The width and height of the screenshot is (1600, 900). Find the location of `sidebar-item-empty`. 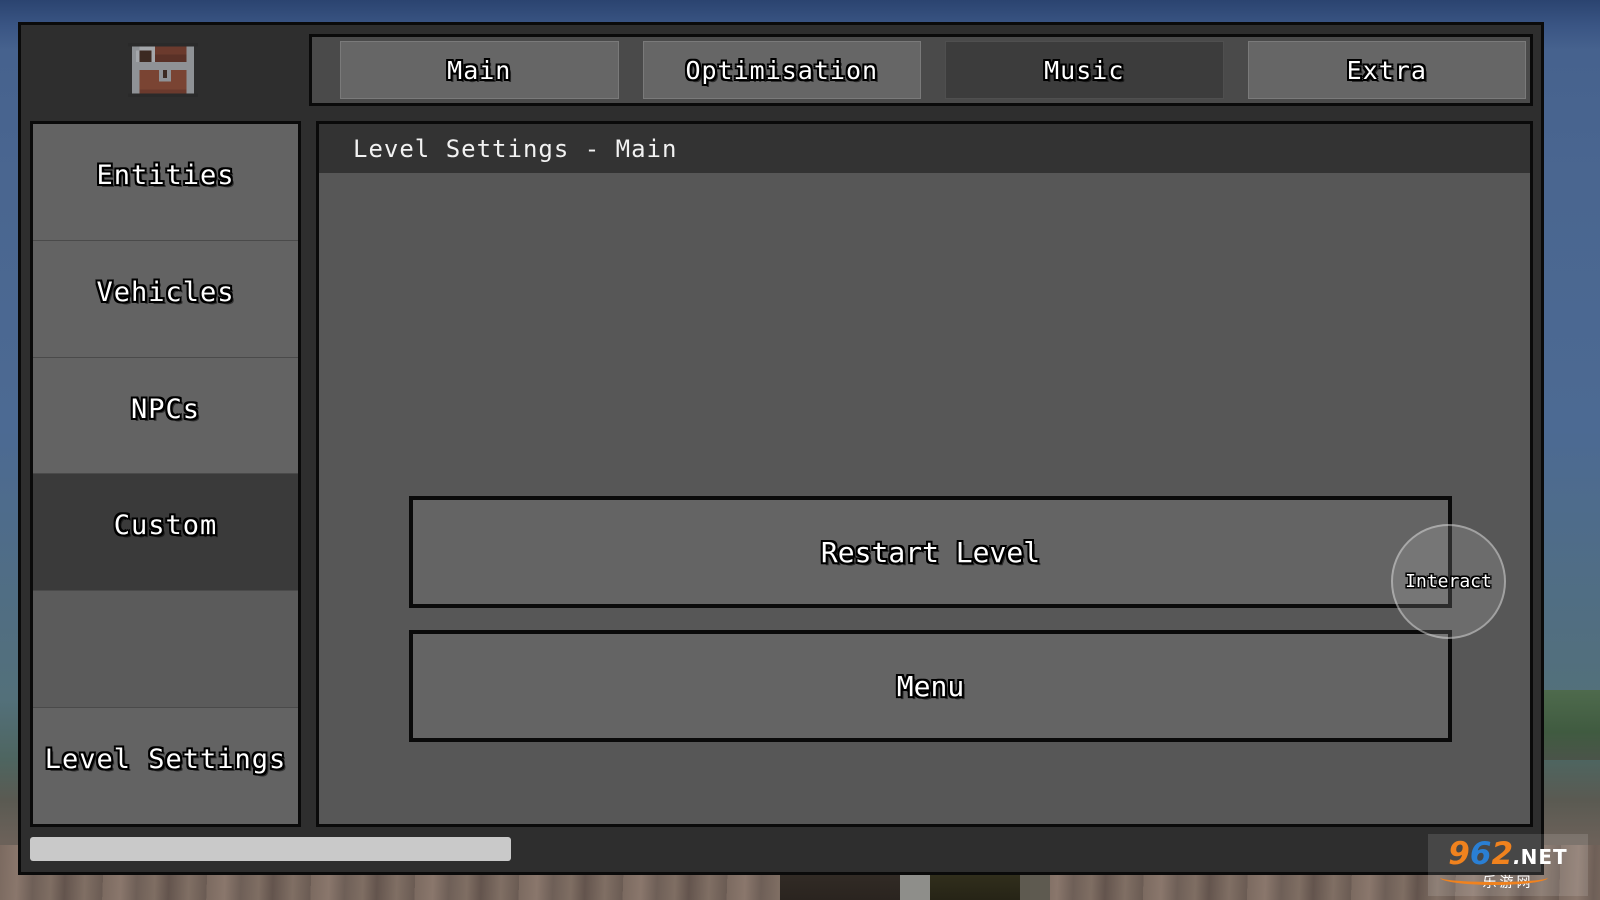

sidebar-item-empty is located at coordinates (165, 650).